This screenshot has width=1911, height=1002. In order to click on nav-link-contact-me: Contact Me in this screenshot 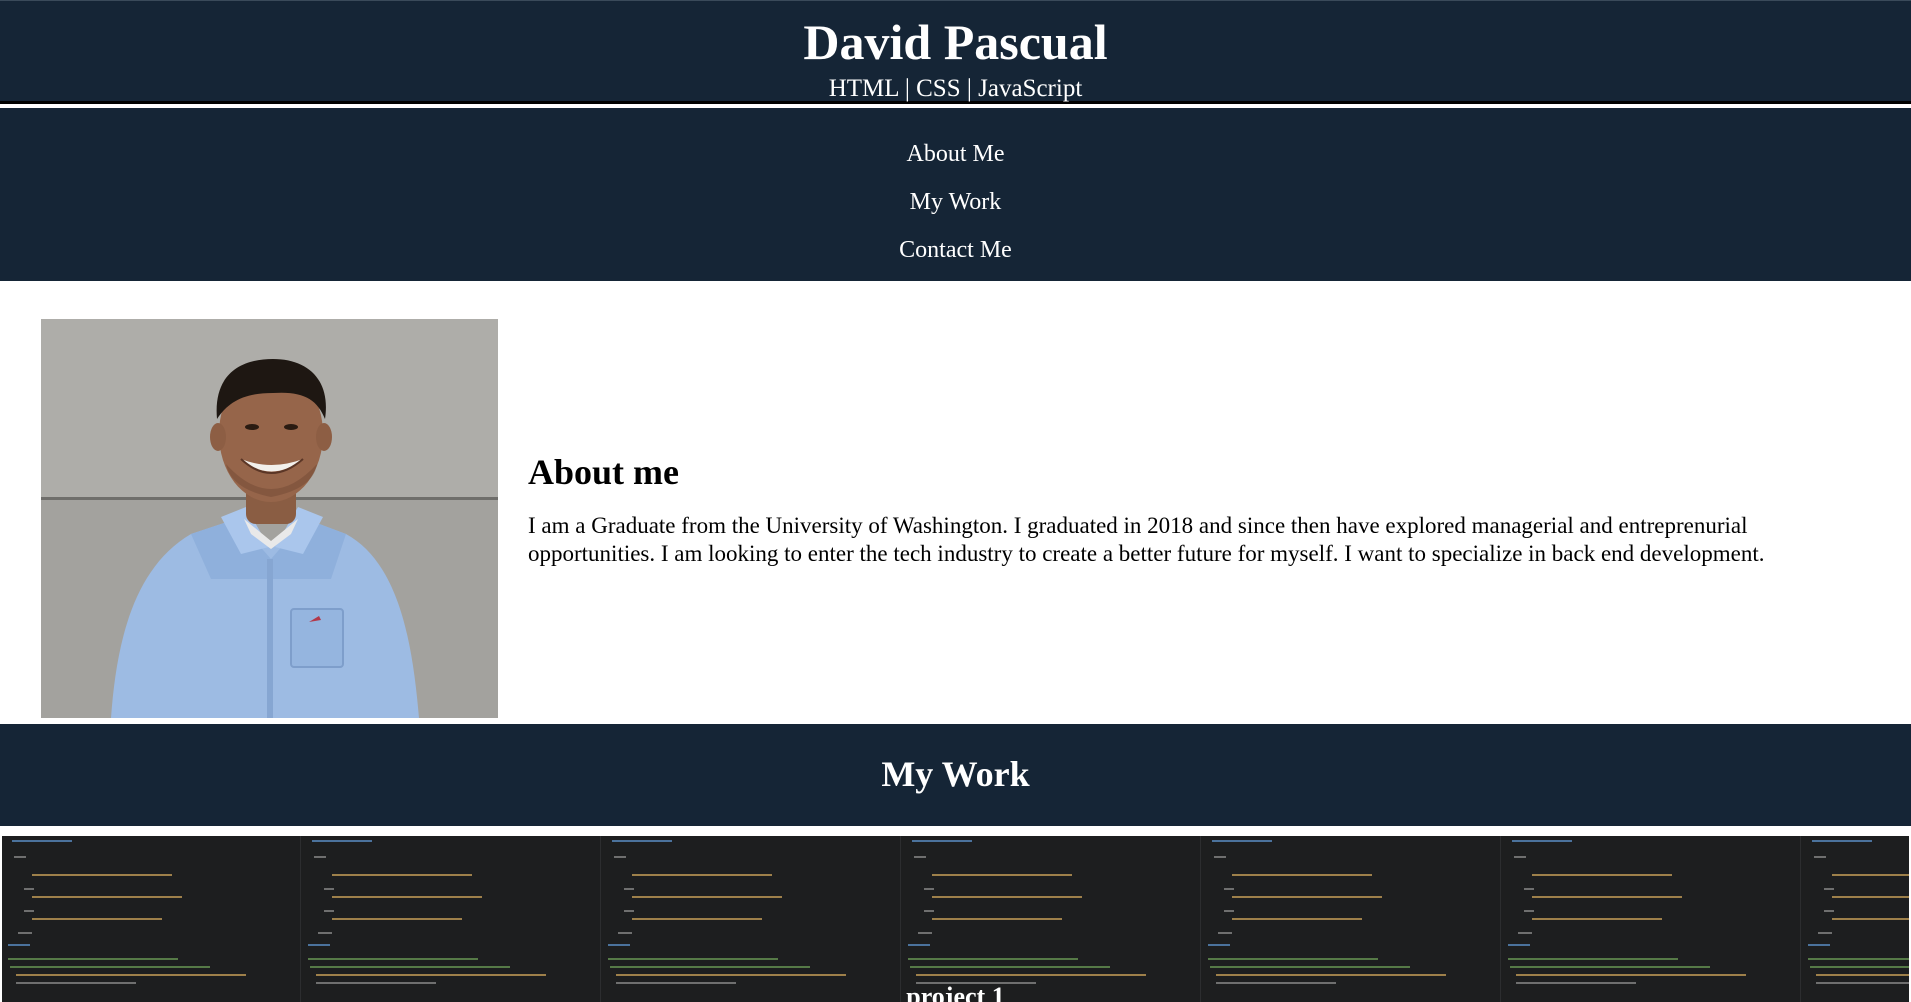, I will do `click(955, 250)`.